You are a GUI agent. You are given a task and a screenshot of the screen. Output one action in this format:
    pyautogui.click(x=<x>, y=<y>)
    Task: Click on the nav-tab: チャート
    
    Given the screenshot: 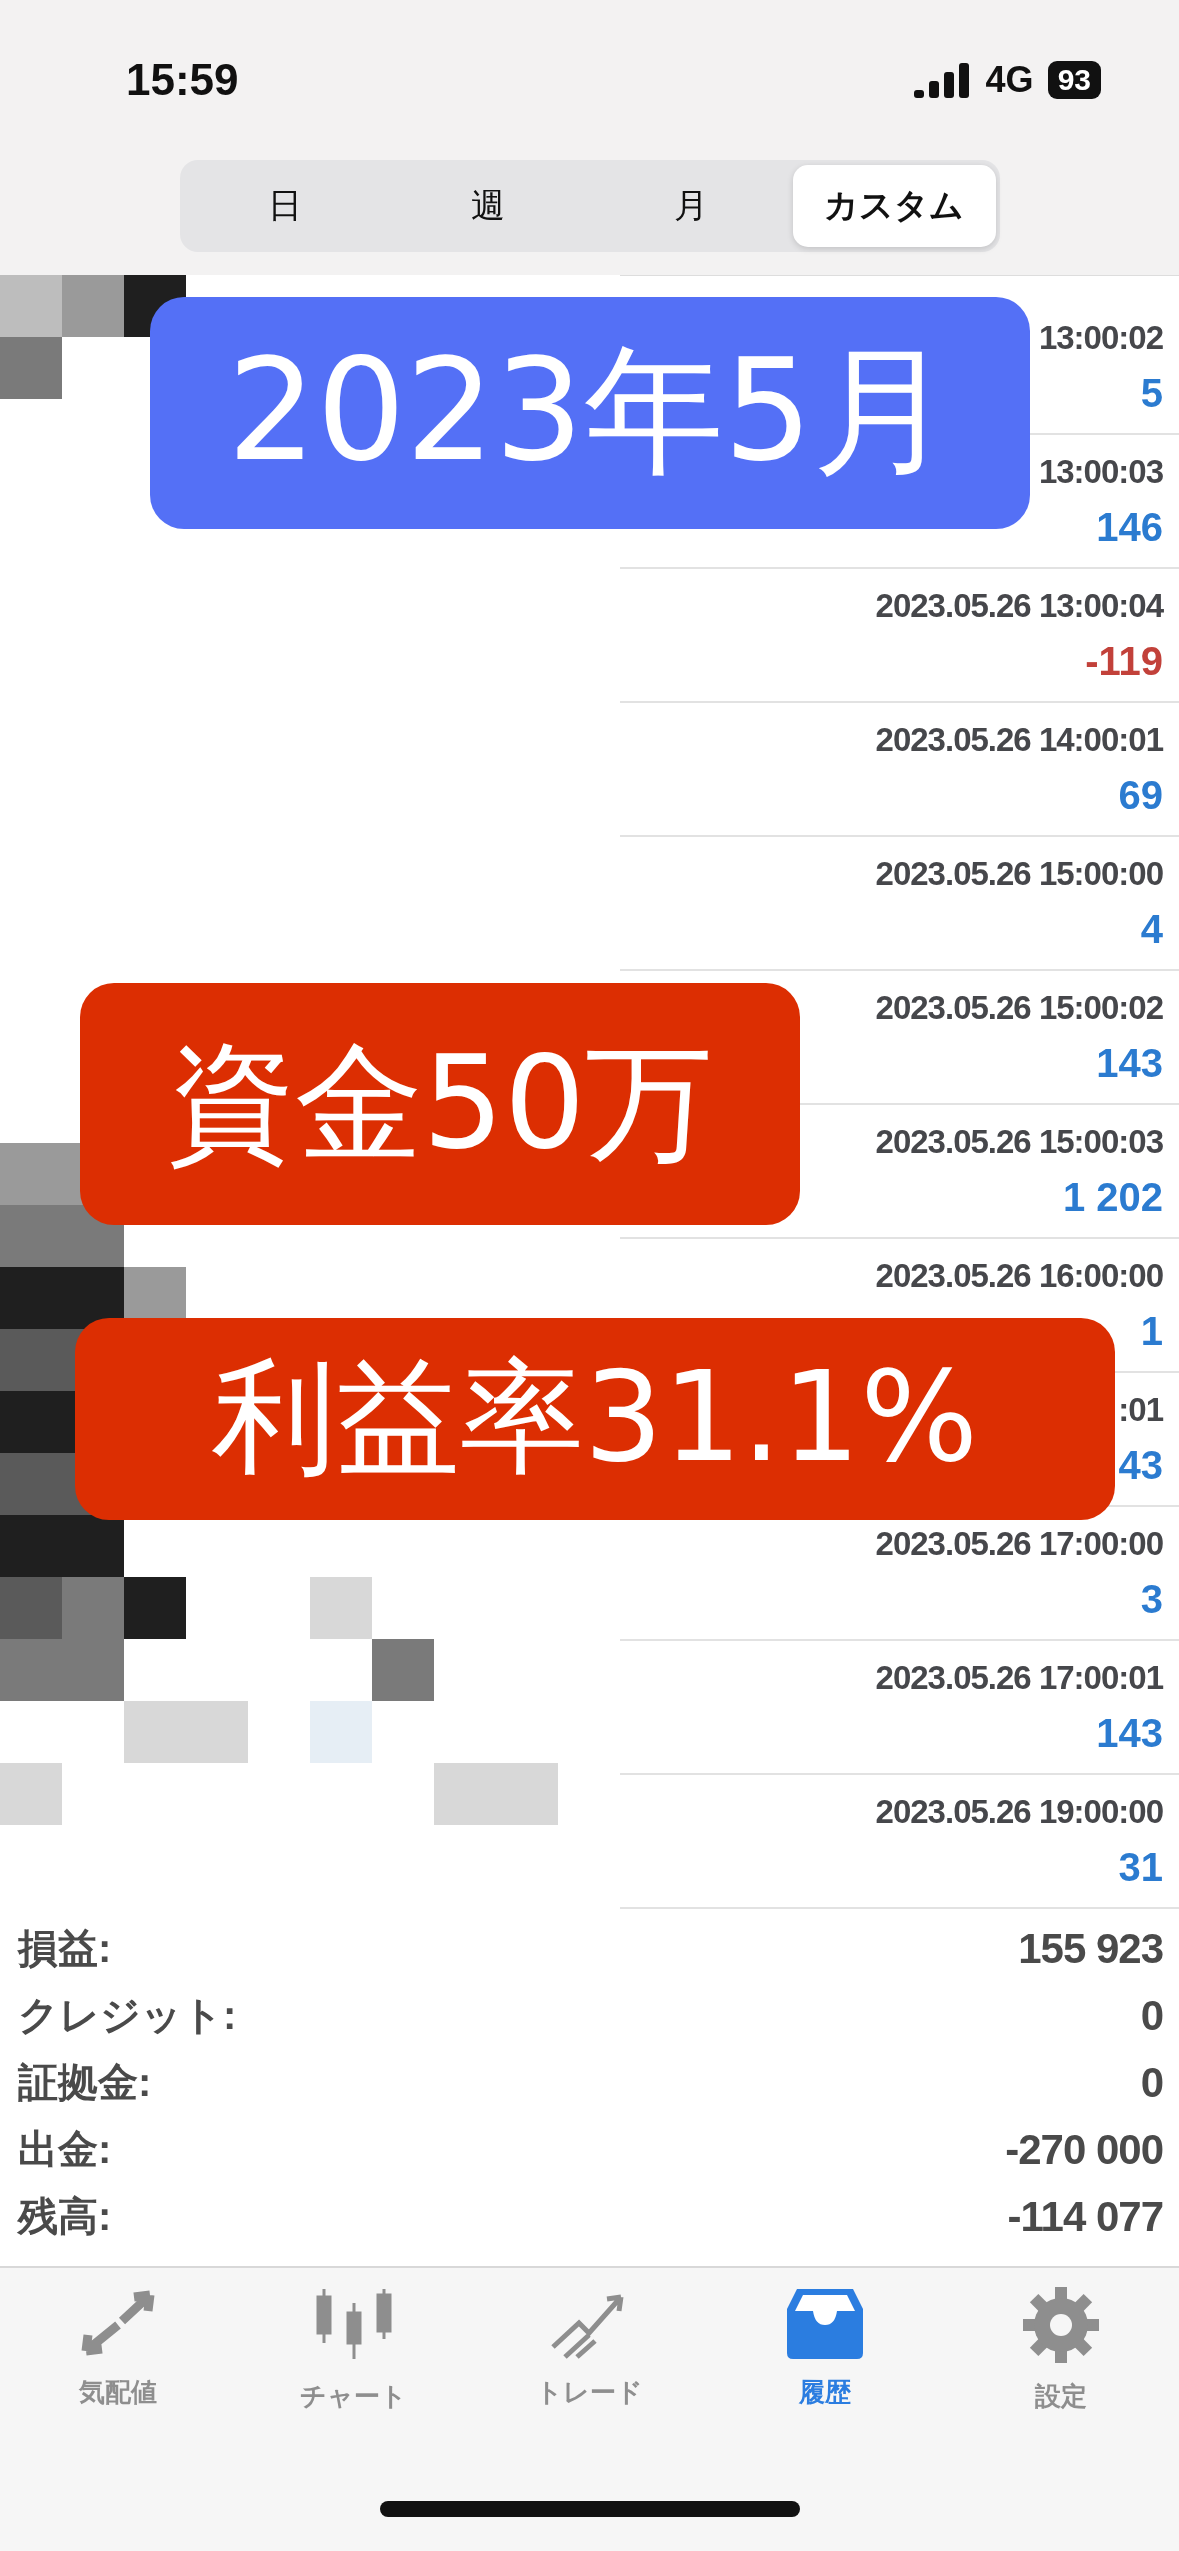 What is the action you would take?
    pyautogui.click(x=353, y=2350)
    